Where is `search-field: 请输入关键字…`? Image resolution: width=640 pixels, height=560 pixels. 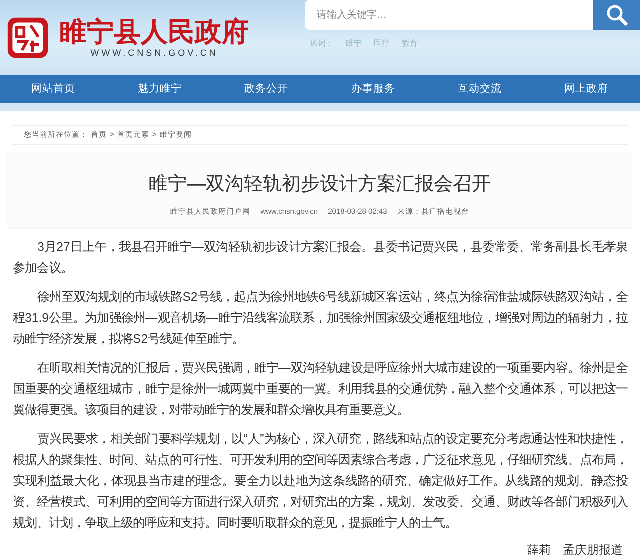
search-field: 请输入关键字… is located at coordinates (449, 15).